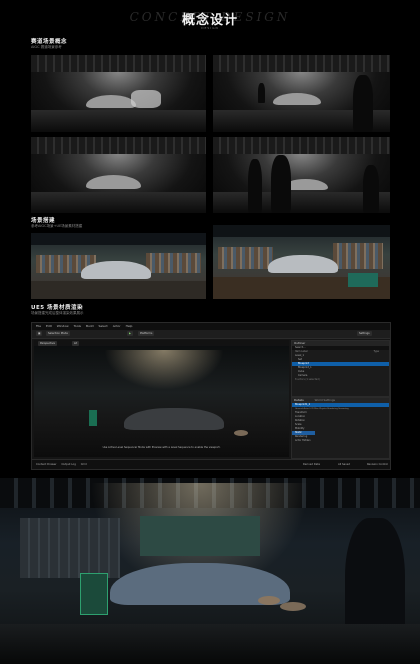  What do you see at coordinates (76, 343) in the screenshot?
I see `lit-button: Lit` at bounding box center [76, 343].